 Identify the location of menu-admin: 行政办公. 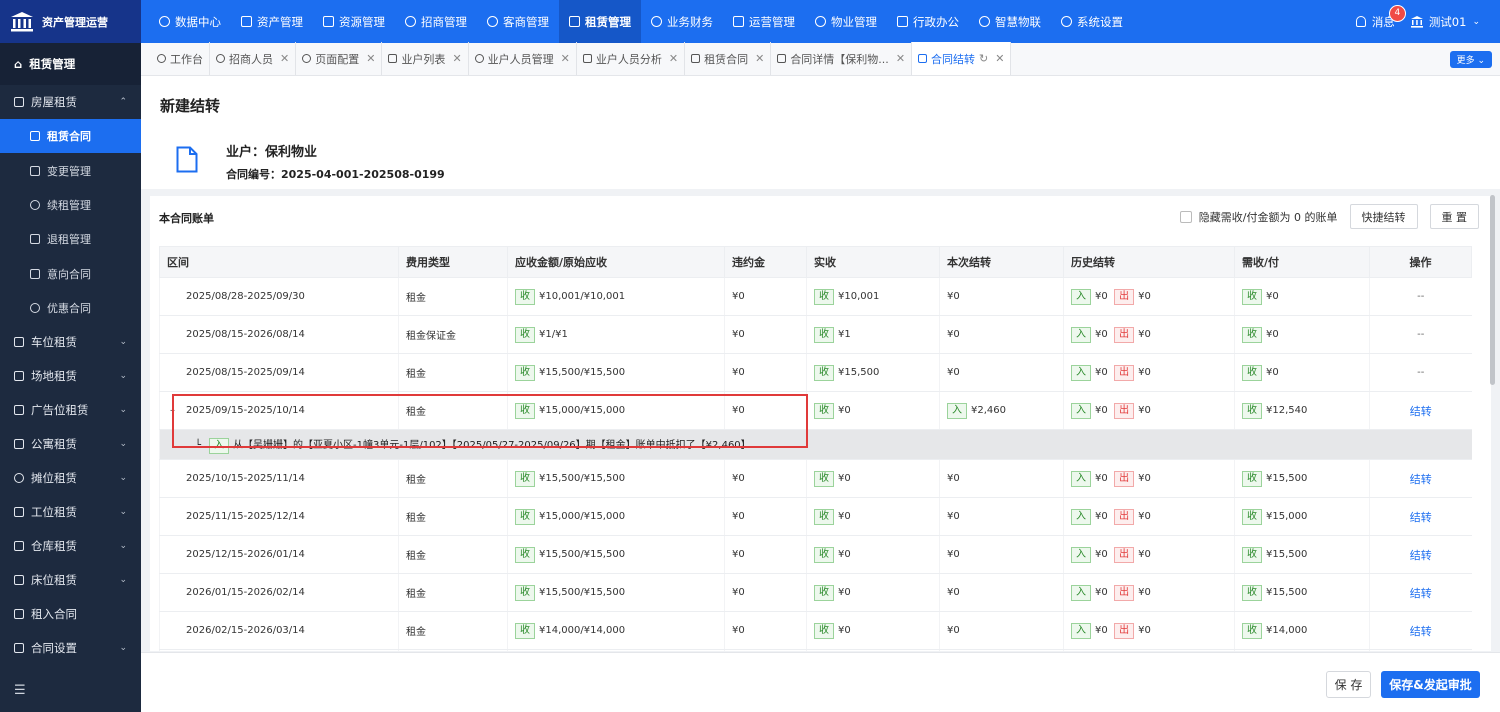
(928, 21).